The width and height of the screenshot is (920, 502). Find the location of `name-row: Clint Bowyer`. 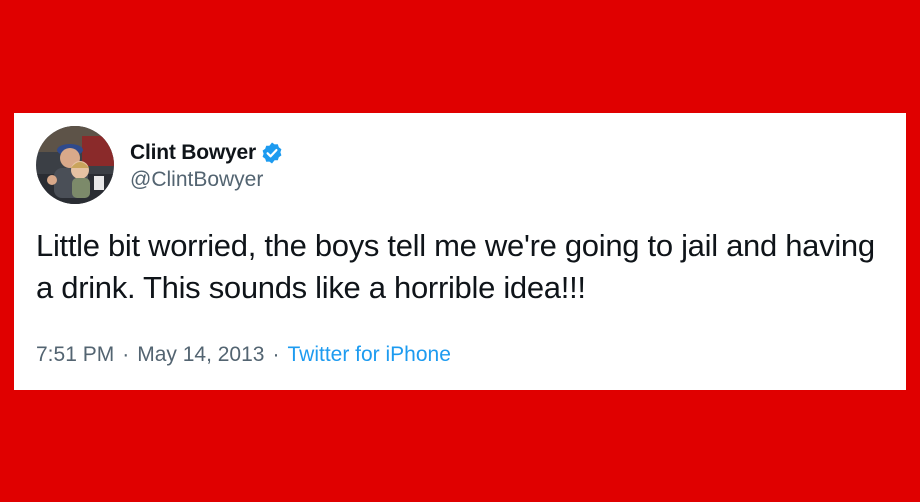

name-row: Clint Bowyer is located at coordinates (207, 153).